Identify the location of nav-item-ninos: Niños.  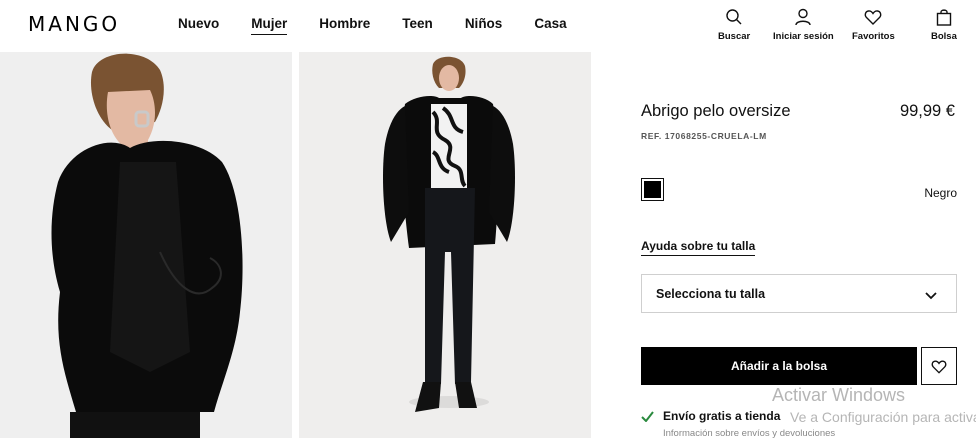
(484, 25).